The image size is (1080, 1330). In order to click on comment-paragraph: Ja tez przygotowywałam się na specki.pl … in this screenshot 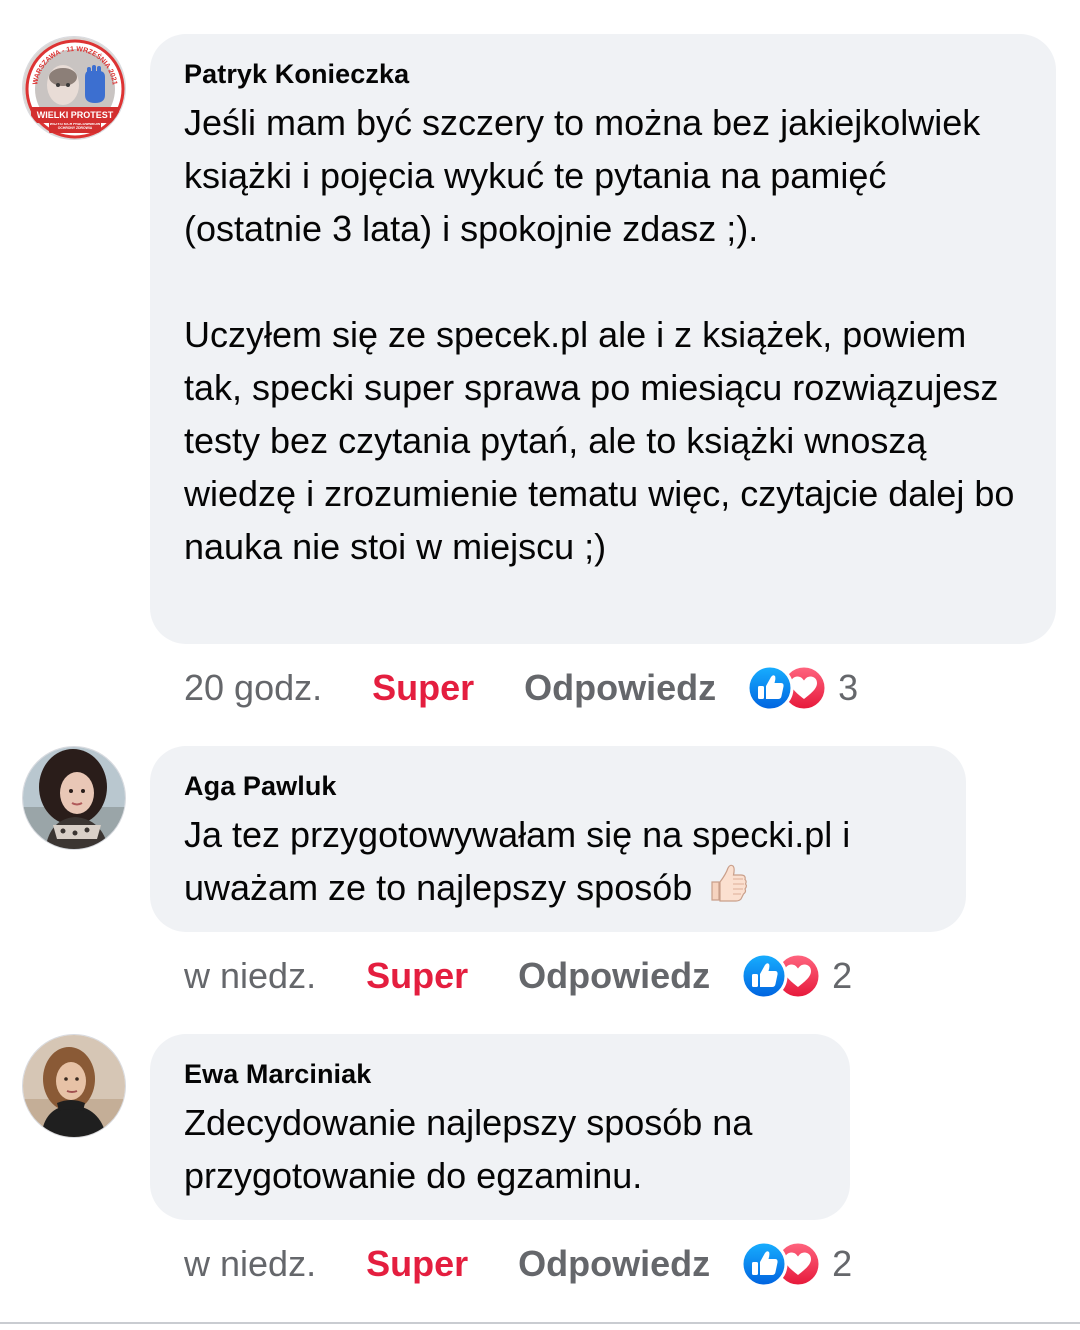, I will do `click(558, 864)`.